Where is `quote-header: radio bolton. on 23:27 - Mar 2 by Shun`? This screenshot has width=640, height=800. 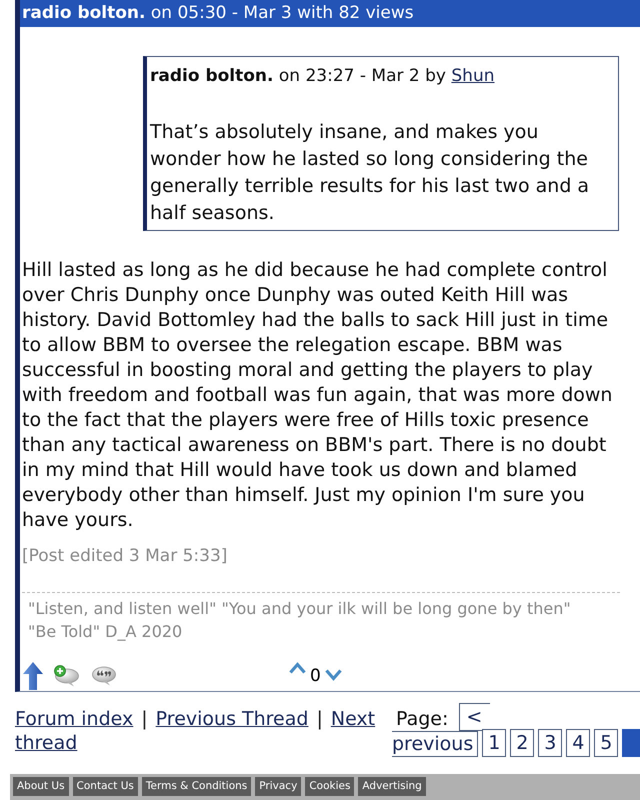
quote-header: radio bolton. on 23:27 - Mar 2 by Shun is located at coordinates (323, 76).